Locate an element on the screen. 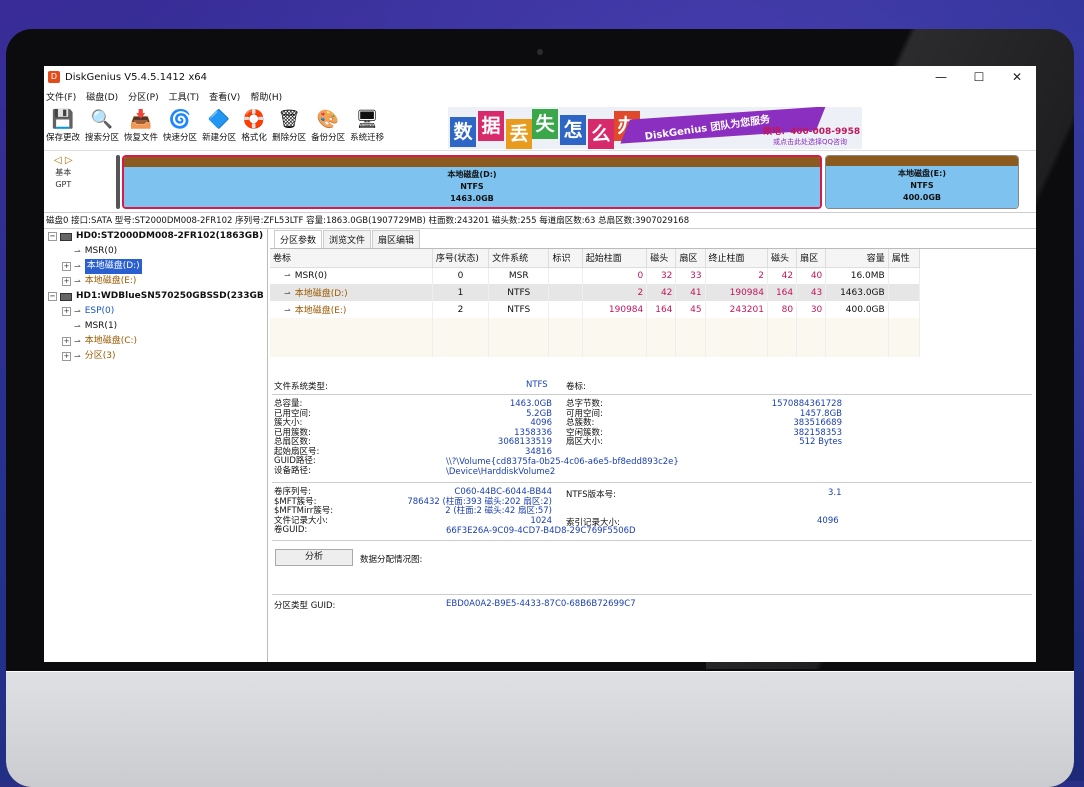 The height and width of the screenshot is (787, 1084). menu-partition: 分区(P) is located at coordinates (143, 96).